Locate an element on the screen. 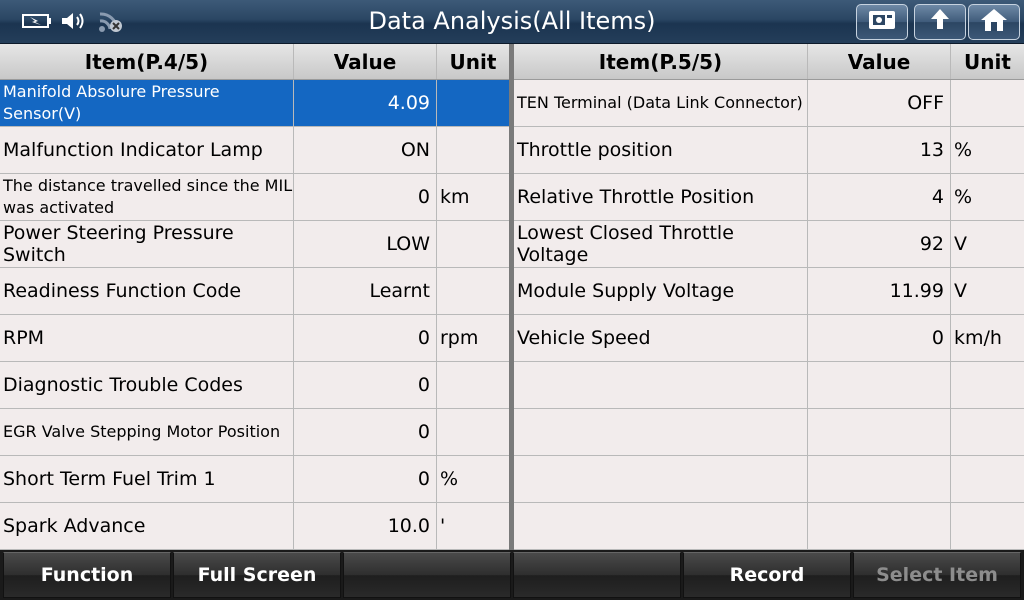  row-item-name: Spark Advance is located at coordinates (147, 526).